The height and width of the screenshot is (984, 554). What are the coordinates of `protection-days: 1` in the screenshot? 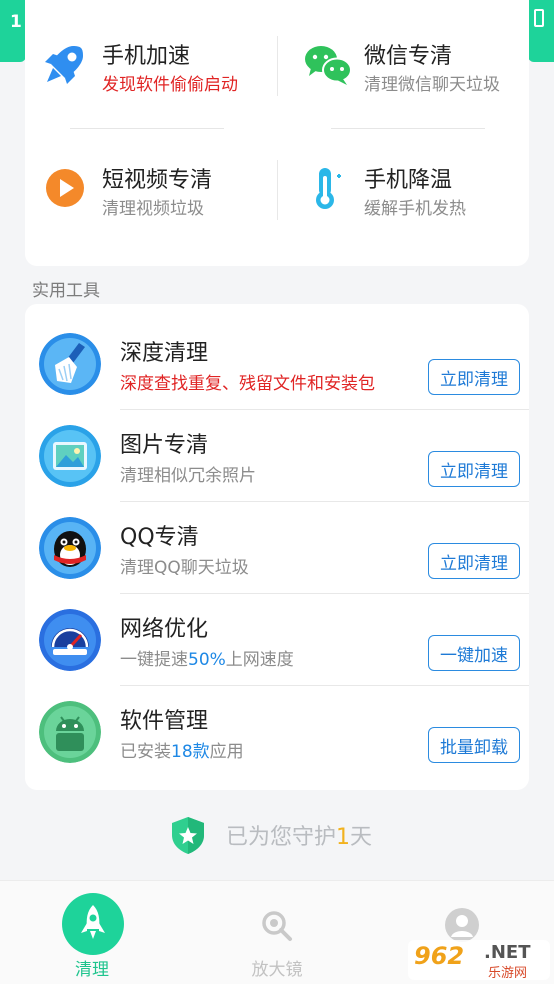 It's located at (343, 837).